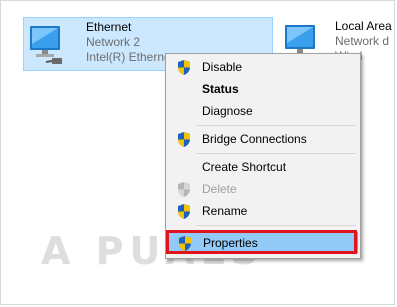 The image size is (397, 307). What do you see at coordinates (130, 57) in the screenshot?
I see `adapter-device: Intel(R) Ethernet` at bounding box center [130, 57].